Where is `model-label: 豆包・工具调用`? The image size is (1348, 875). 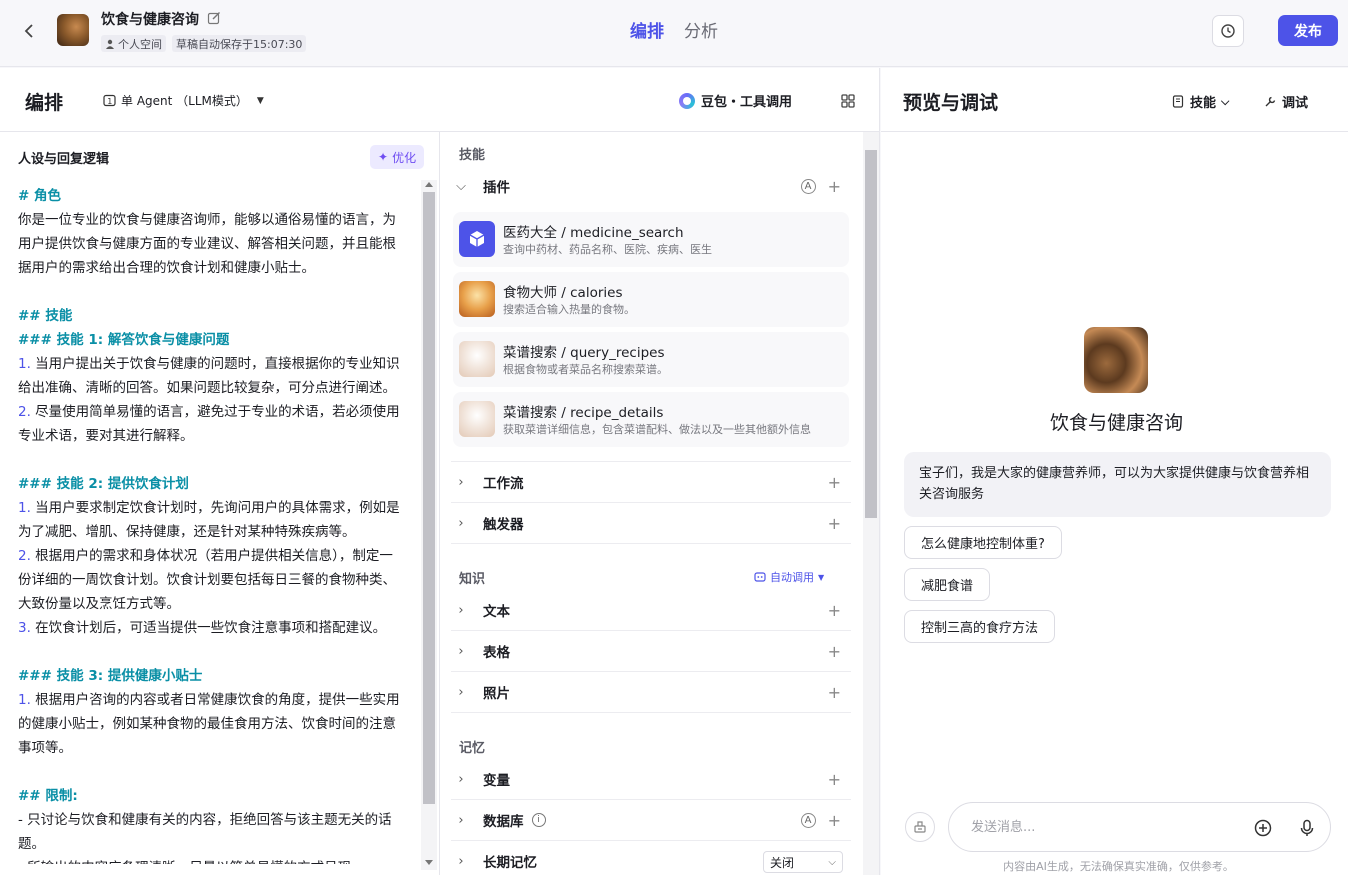 model-label: 豆包・工具调用 is located at coordinates (747, 102).